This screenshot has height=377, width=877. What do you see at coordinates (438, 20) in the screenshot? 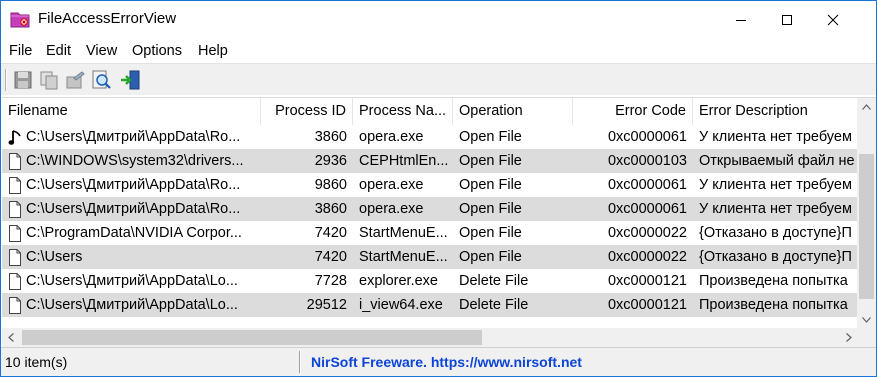
I see `title-bar: FileAccessErrorView` at bounding box center [438, 20].